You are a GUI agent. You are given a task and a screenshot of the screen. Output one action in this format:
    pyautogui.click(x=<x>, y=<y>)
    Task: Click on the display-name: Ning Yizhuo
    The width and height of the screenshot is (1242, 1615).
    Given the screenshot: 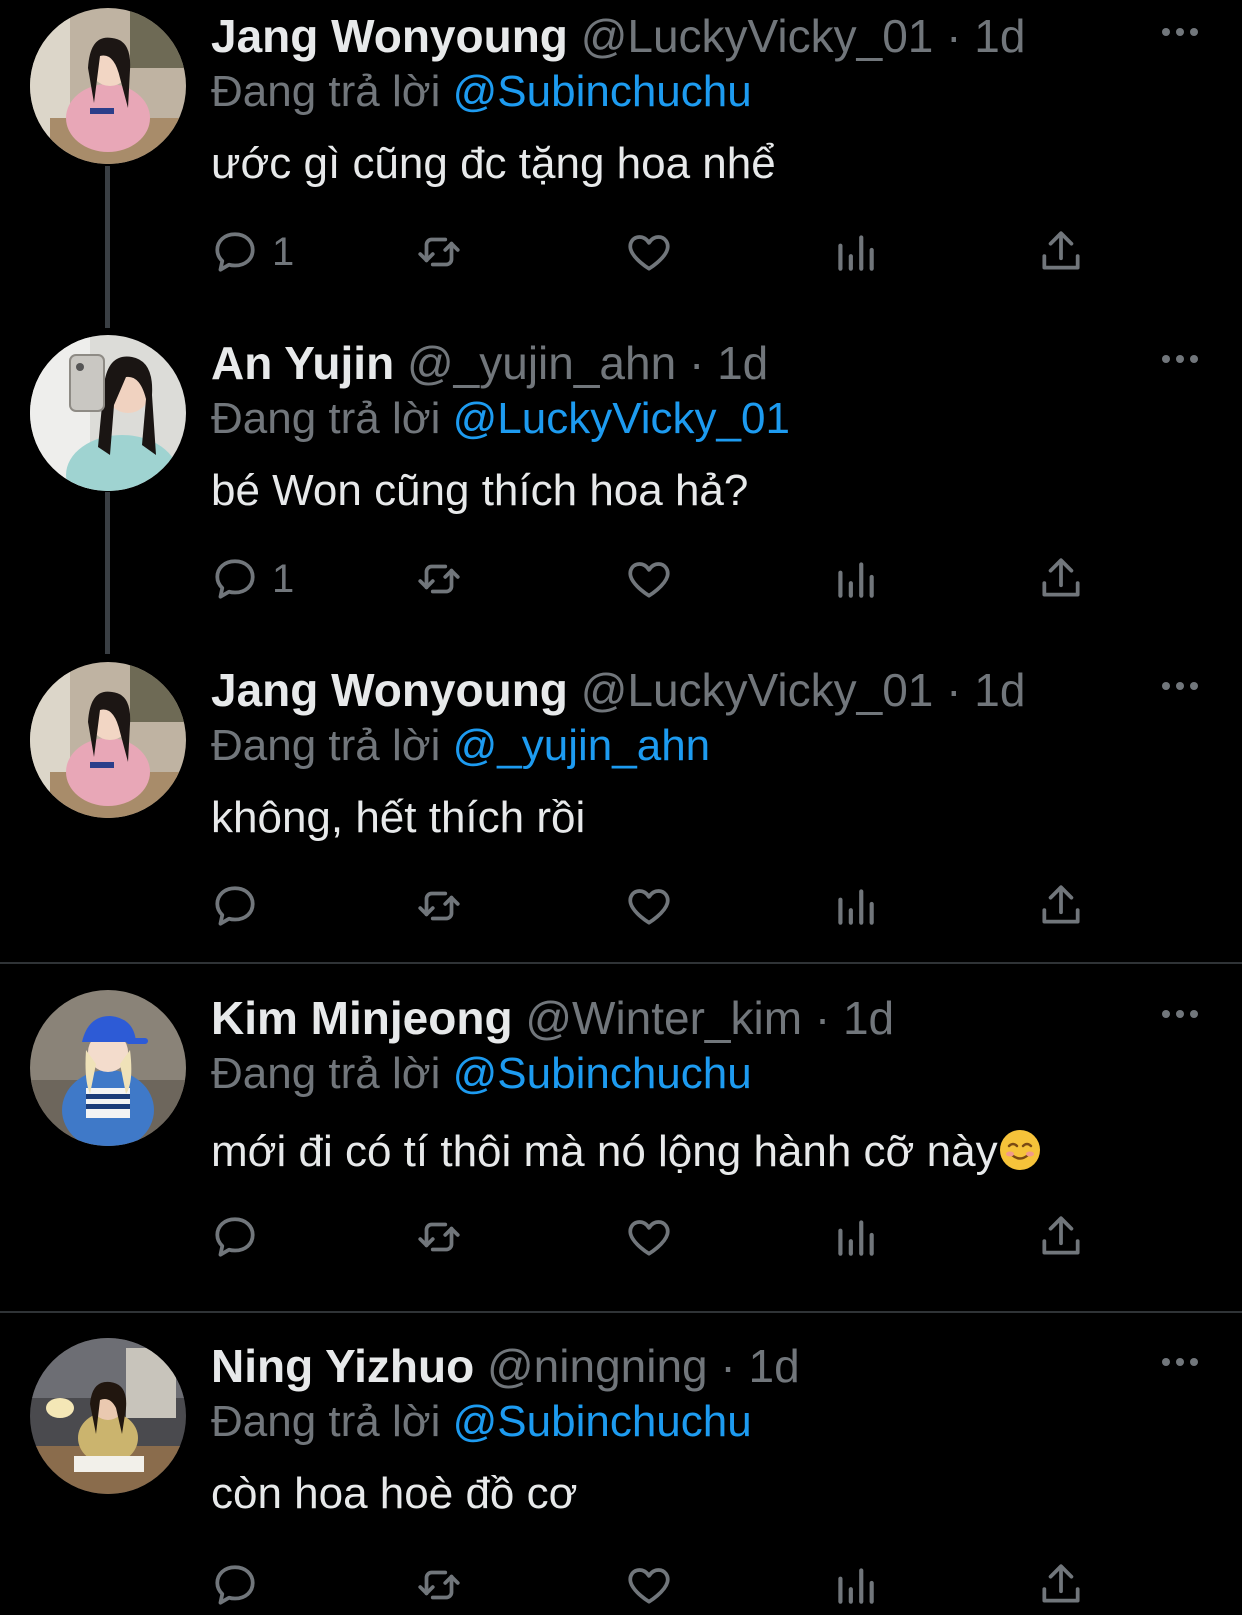 What is the action you would take?
    pyautogui.click(x=342, y=1366)
    